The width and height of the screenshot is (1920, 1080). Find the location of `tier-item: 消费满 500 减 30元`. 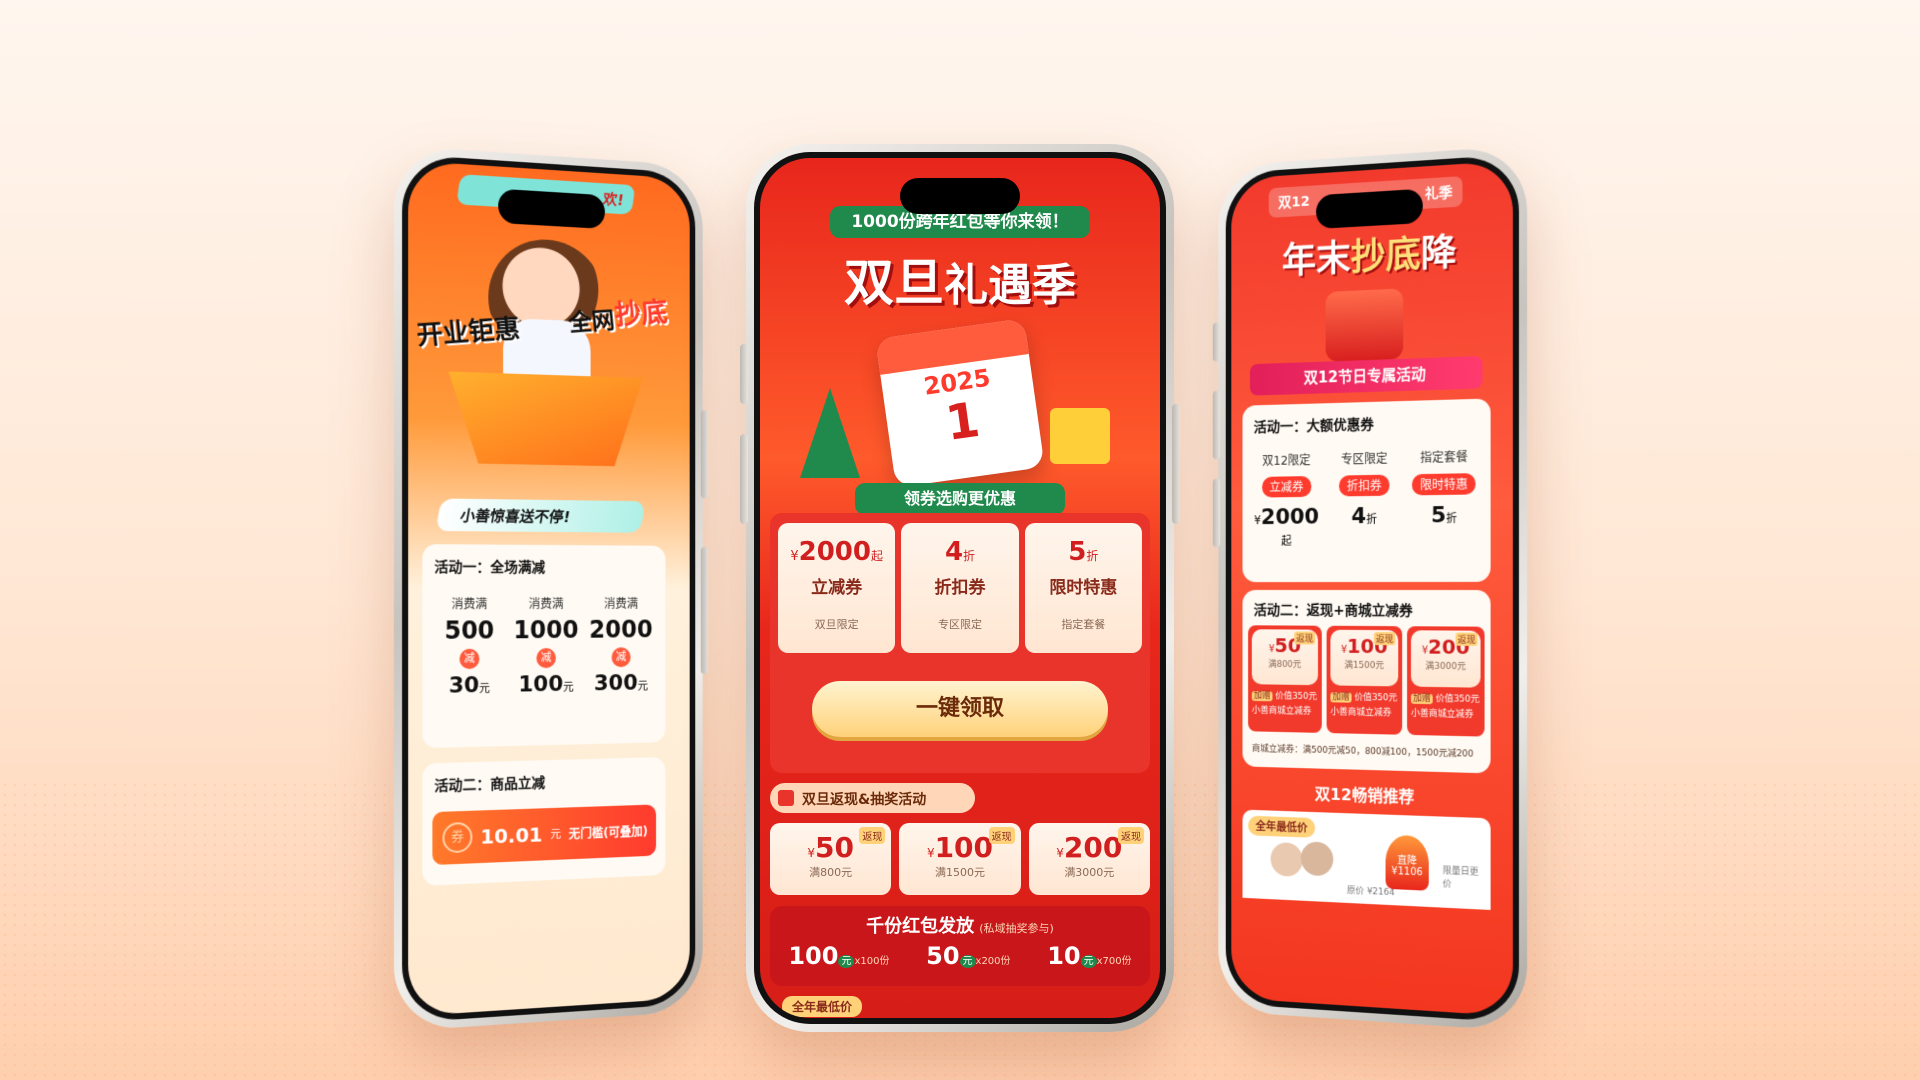

tier-item: 消费满 500 减 30元 is located at coordinates (469, 647).